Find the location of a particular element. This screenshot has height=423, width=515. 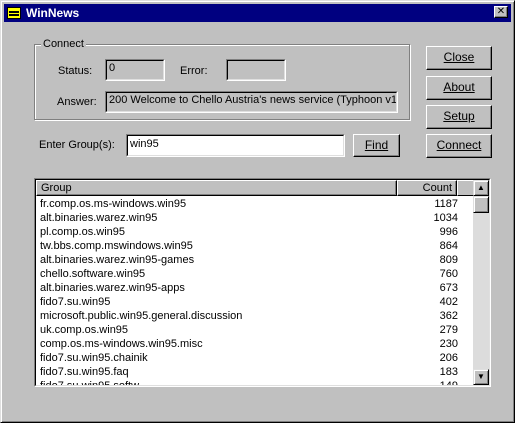

group-name: alt.binaries.warez.win95-games is located at coordinates (117, 260).